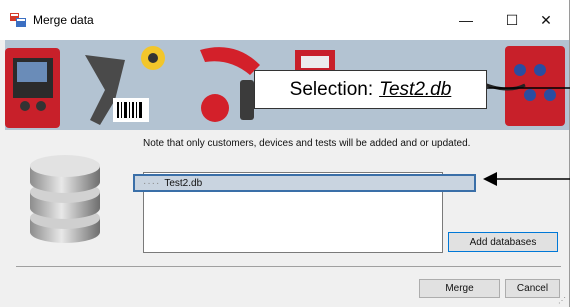  I want to click on callout-filename: Test2.db, so click(415, 89).